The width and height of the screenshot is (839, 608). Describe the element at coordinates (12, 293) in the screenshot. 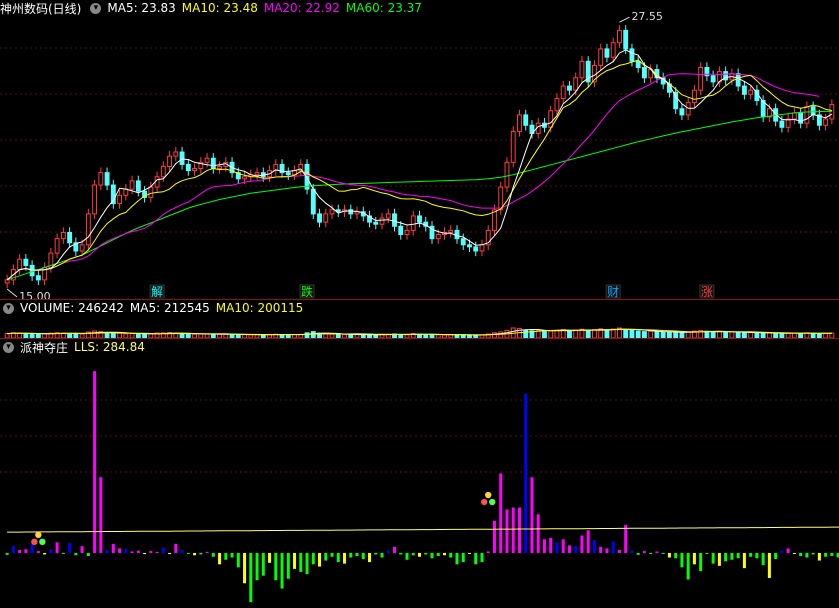

I see `low-pointer` at that location.